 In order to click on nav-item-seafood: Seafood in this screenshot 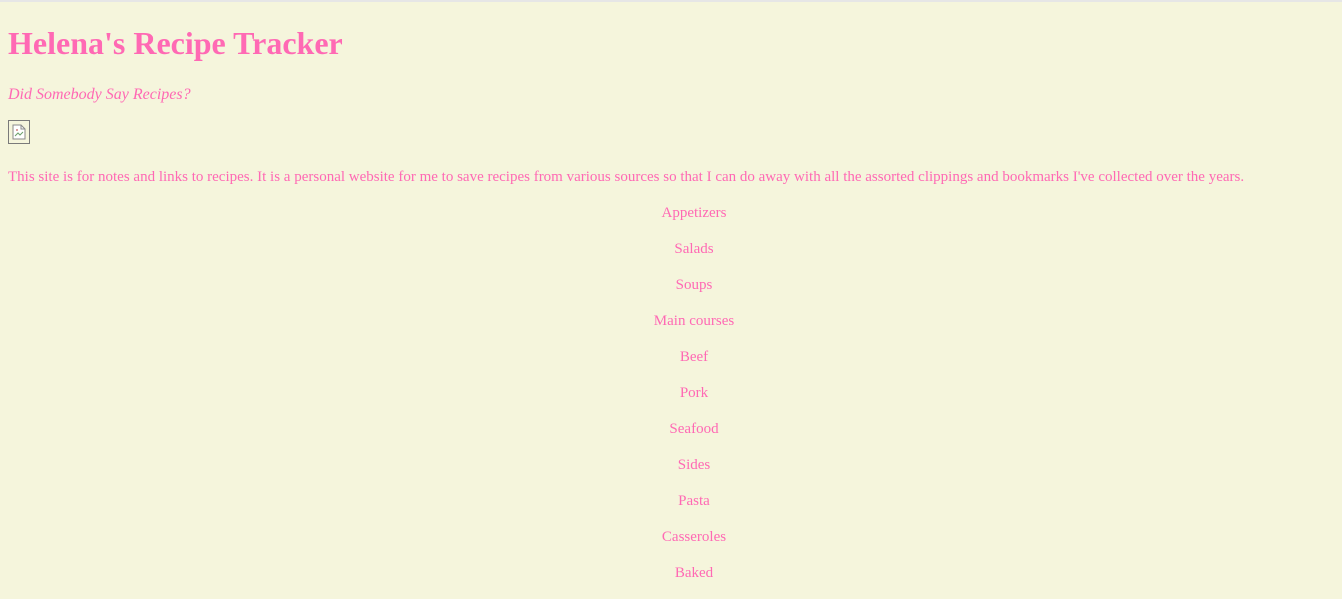, I will do `click(671, 437)`.